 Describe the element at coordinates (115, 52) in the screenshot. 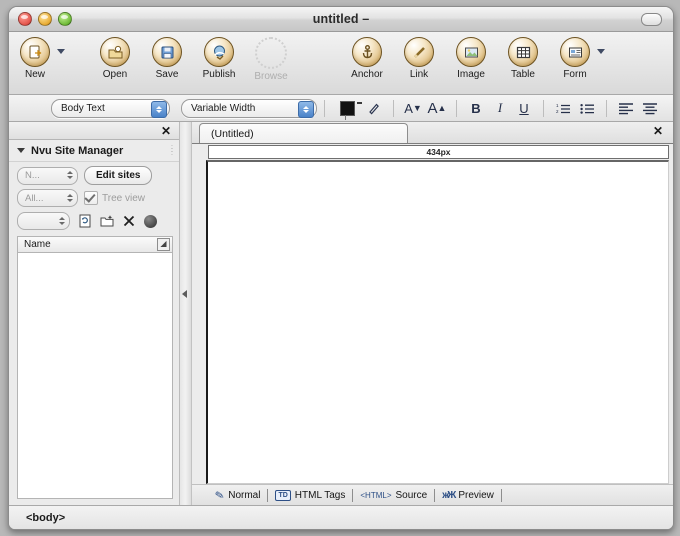

I see `open-folder-icon` at that location.